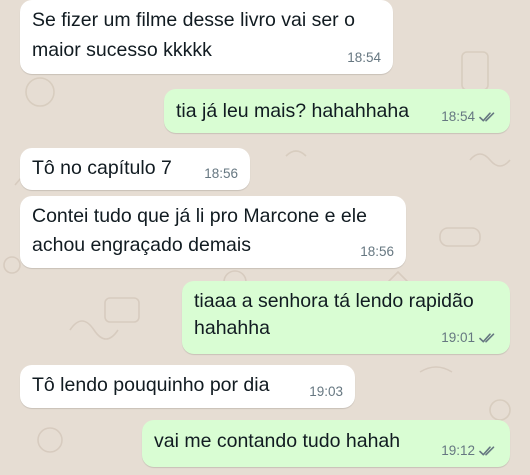 The height and width of the screenshot is (475, 530). I want to click on outgoing-message-bubble: vai me contando tudo hahah 19:12, so click(326, 443).